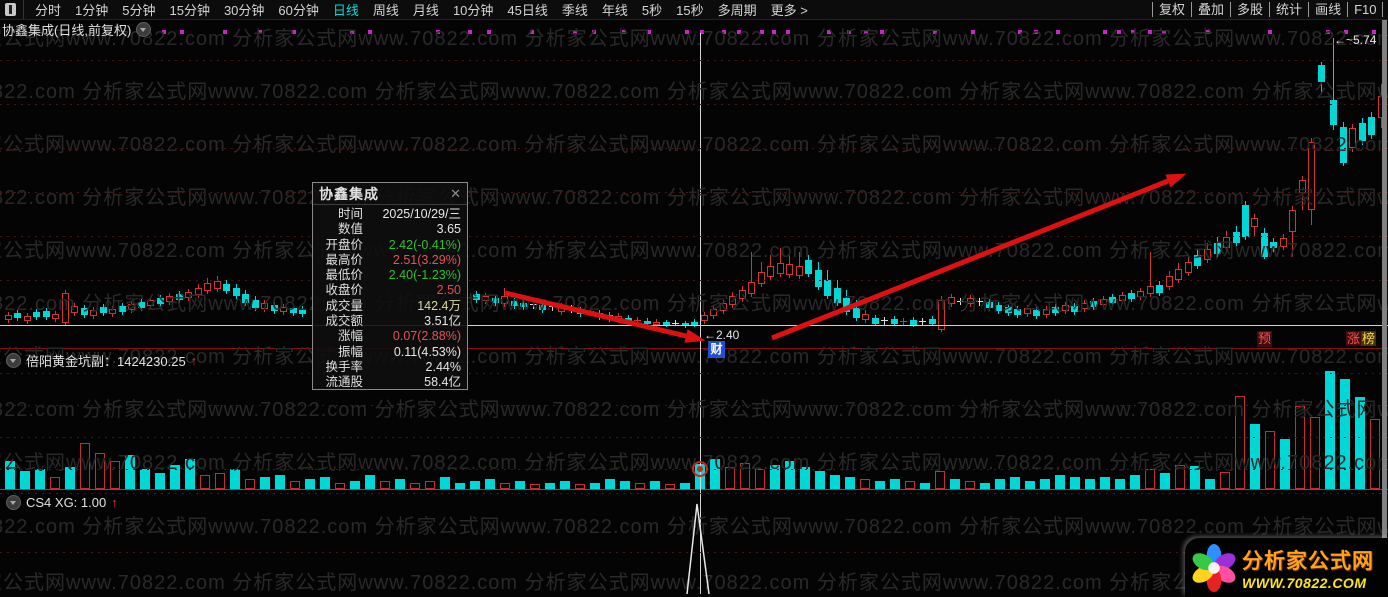 The width and height of the screenshot is (1388, 597). I want to click on field-label: 最低价, so click(344, 275).